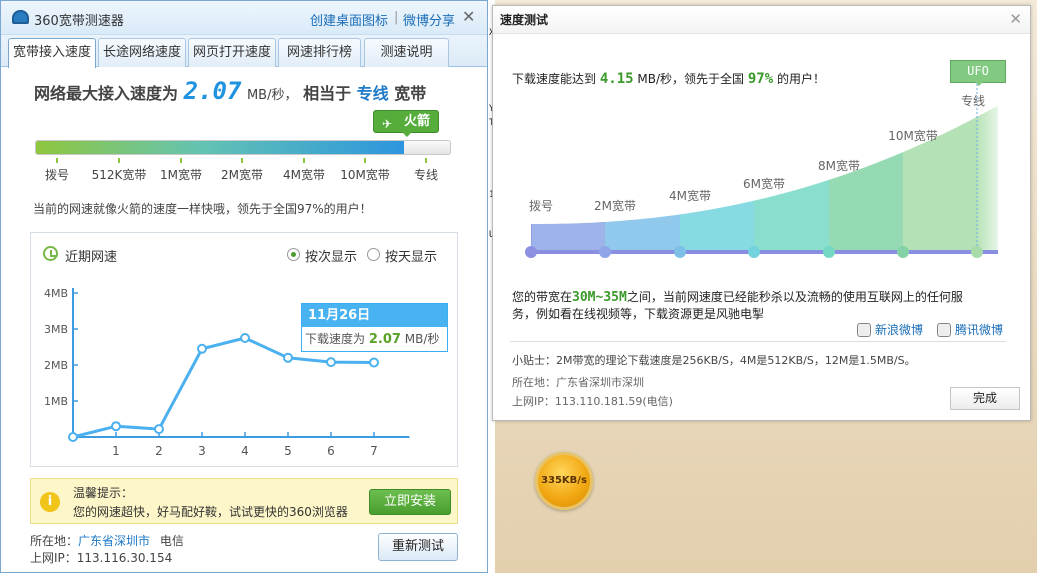 The image size is (1037, 573). I want to click on tooltip-unit: MB/秒, so click(422, 339).